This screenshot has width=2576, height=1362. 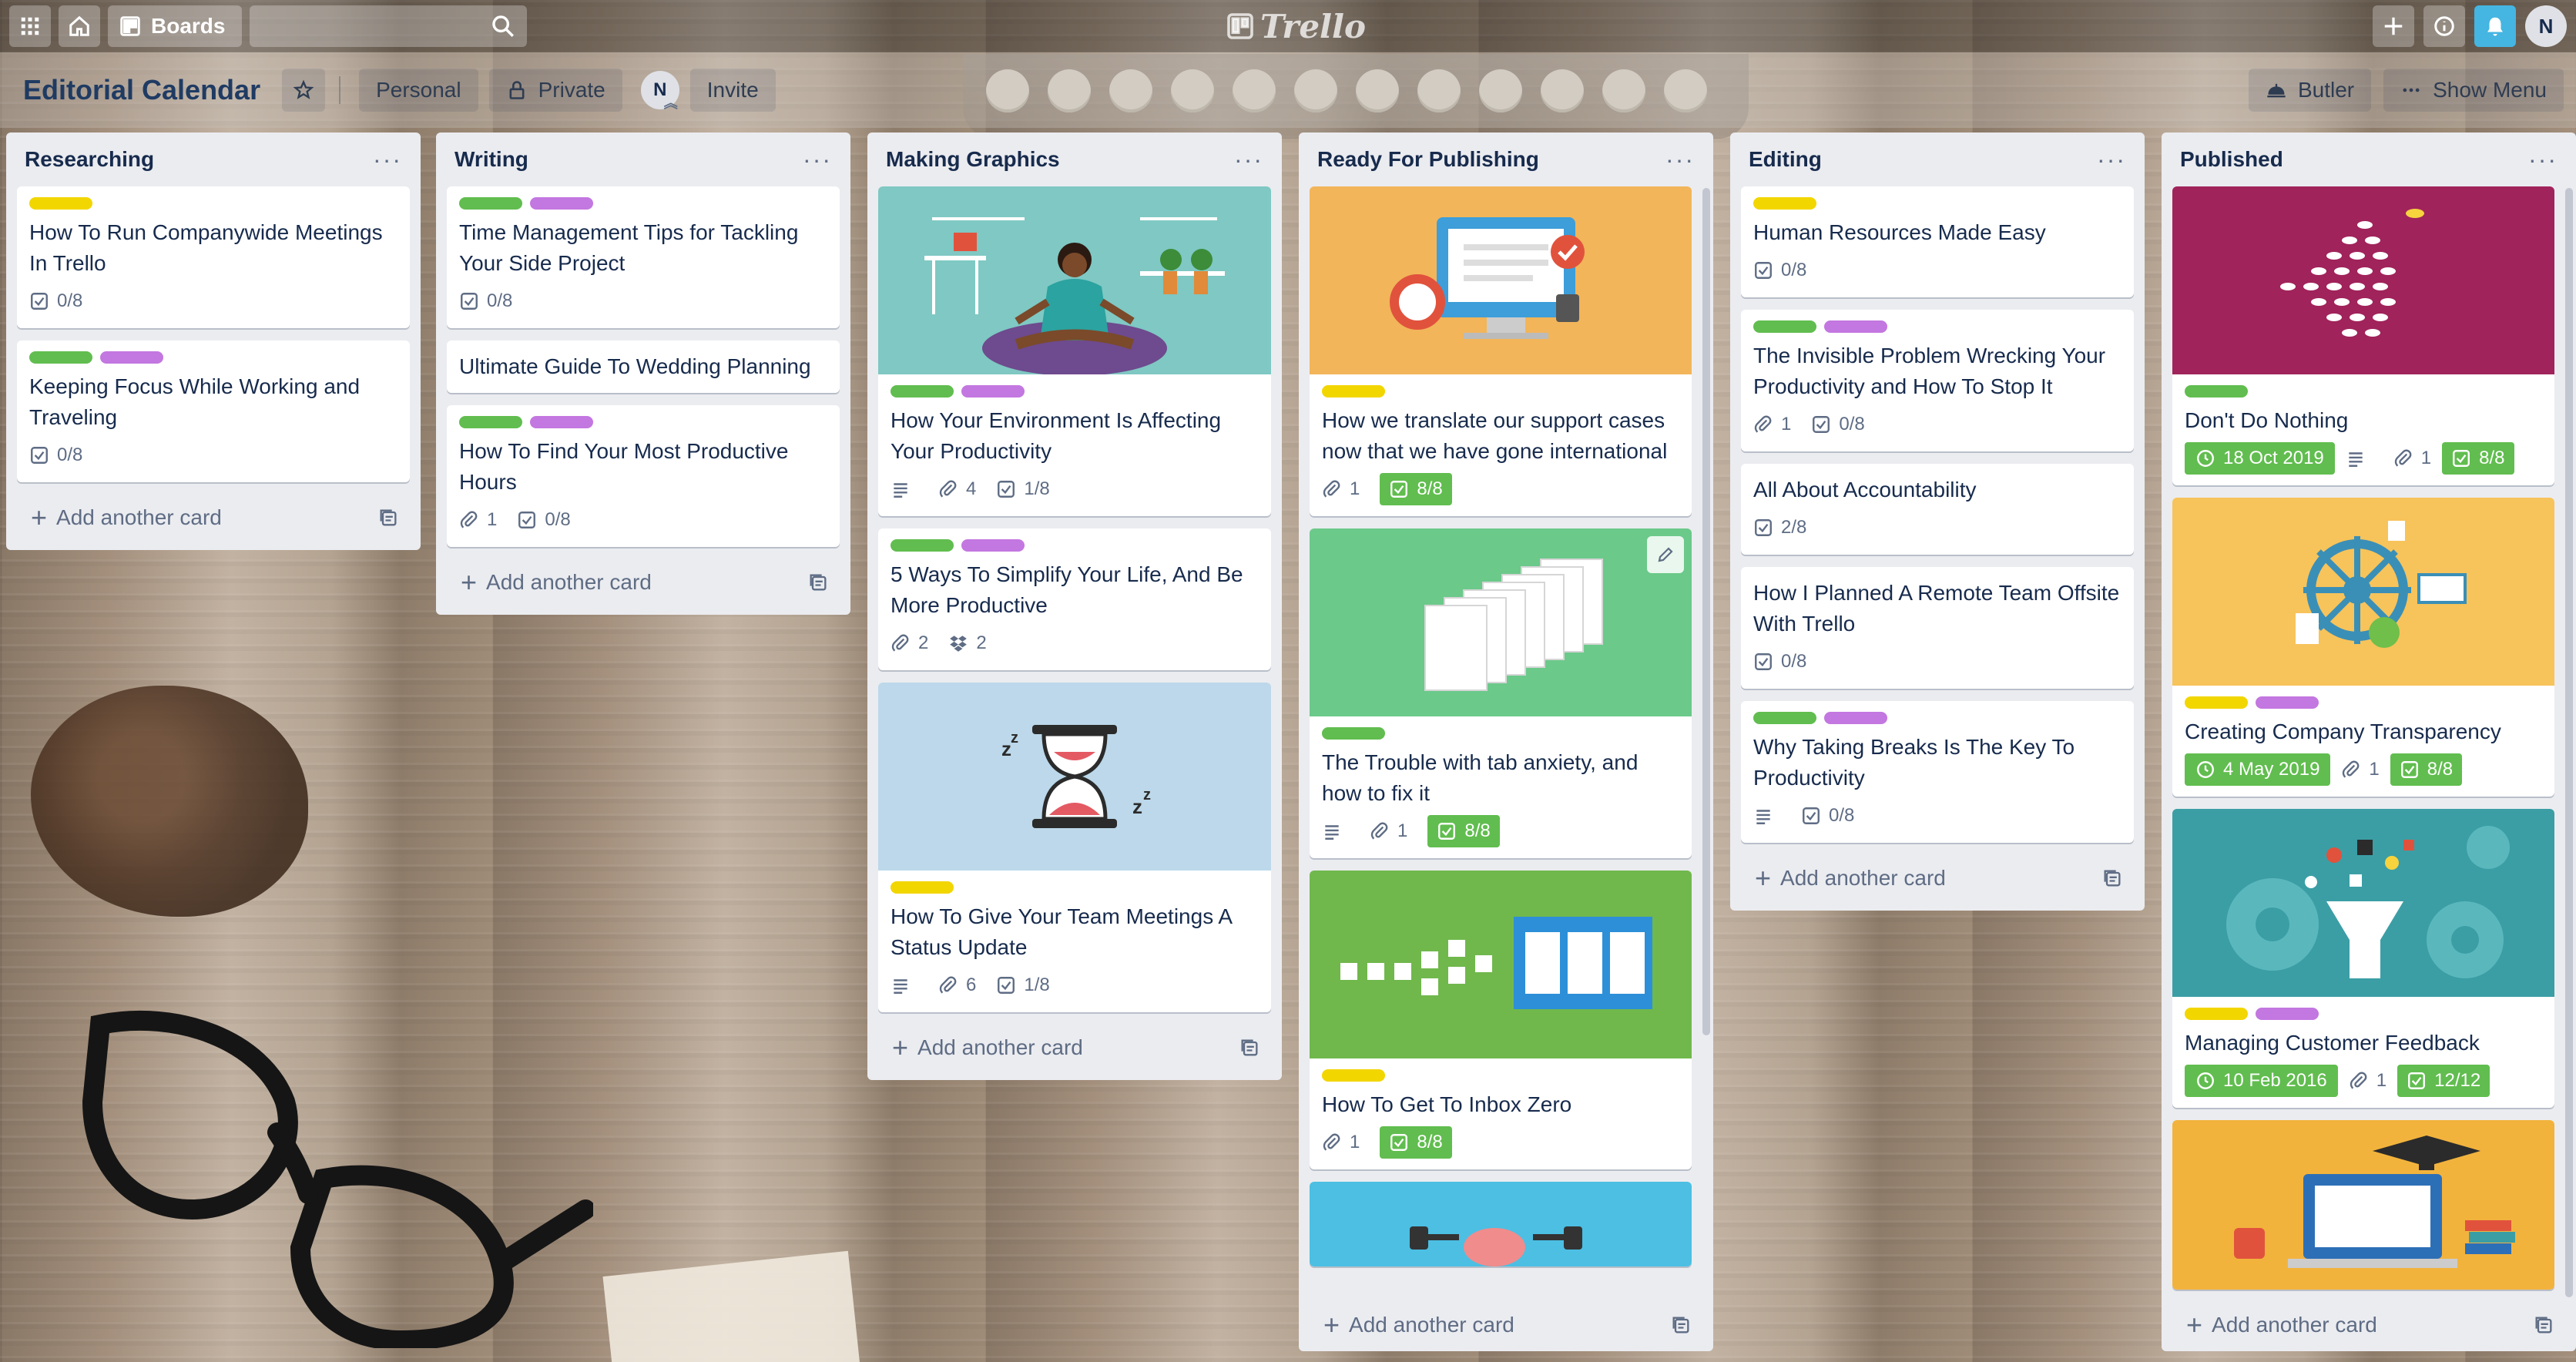 What do you see at coordinates (2473, 91) in the screenshot?
I see `show-menu-button: Show Menu` at bounding box center [2473, 91].